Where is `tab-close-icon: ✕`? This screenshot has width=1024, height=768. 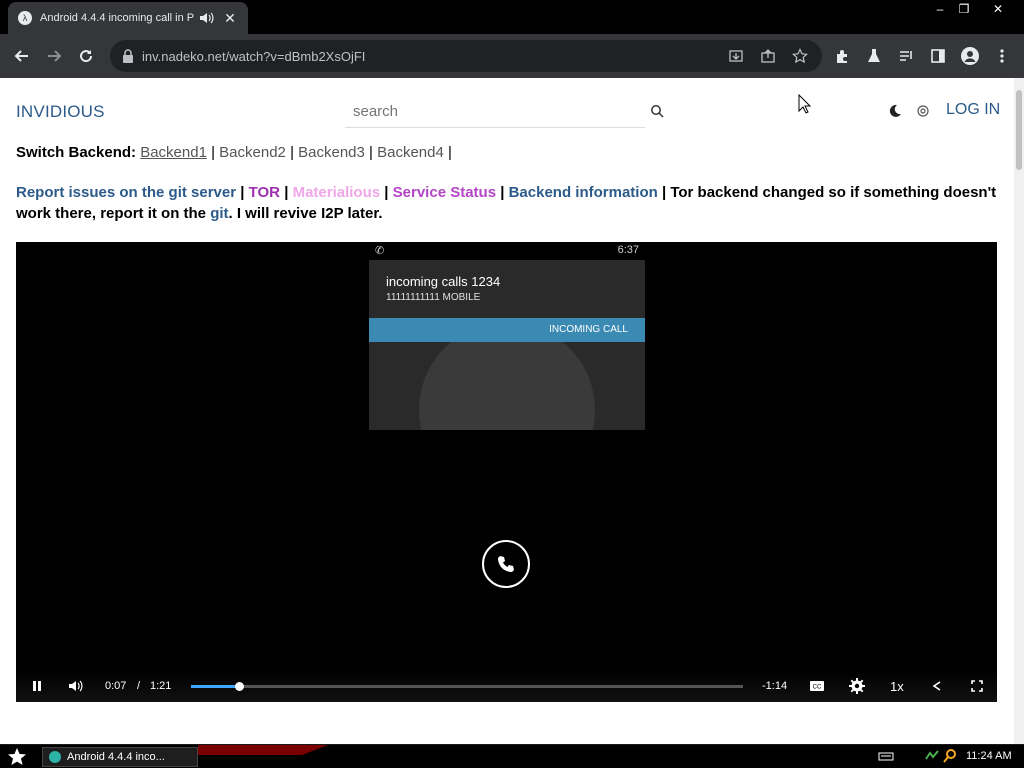 tab-close-icon: ✕ is located at coordinates (230, 18).